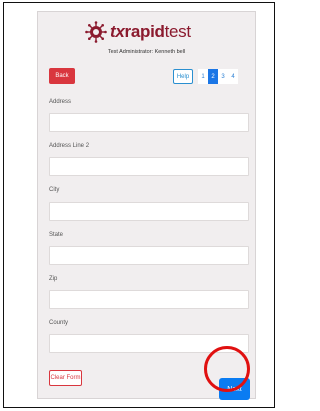 This screenshot has height=411, width=320. What do you see at coordinates (53, 279) in the screenshot?
I see `zip-label: Zip` at bounding box center [53, 279].